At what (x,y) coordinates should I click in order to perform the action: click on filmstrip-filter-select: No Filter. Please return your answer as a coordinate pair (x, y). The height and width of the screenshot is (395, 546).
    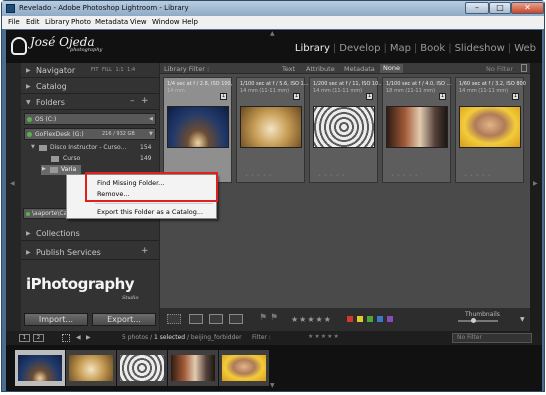
    Looking at the image, I should click on (492, 338).